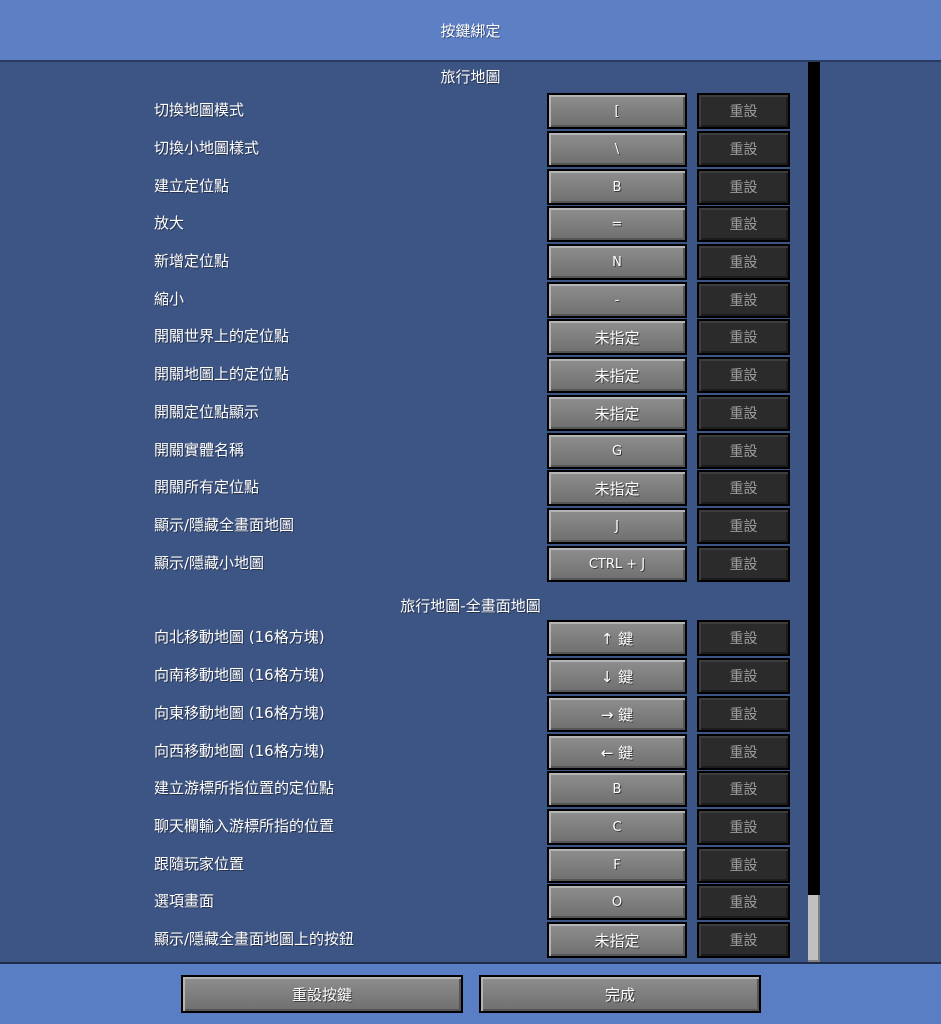  What do you see at coordinates (184, 901) in the screenshot?
I see `keybind-label: 選項畫面` at bounding box center [184, 901].